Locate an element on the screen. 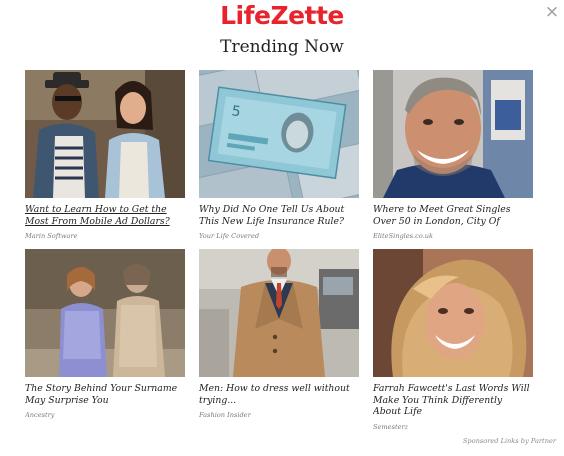 Image resolution: width=564 pixels, height=456 pixels. card-source: Ancestry is located at coordinates (40, 415).